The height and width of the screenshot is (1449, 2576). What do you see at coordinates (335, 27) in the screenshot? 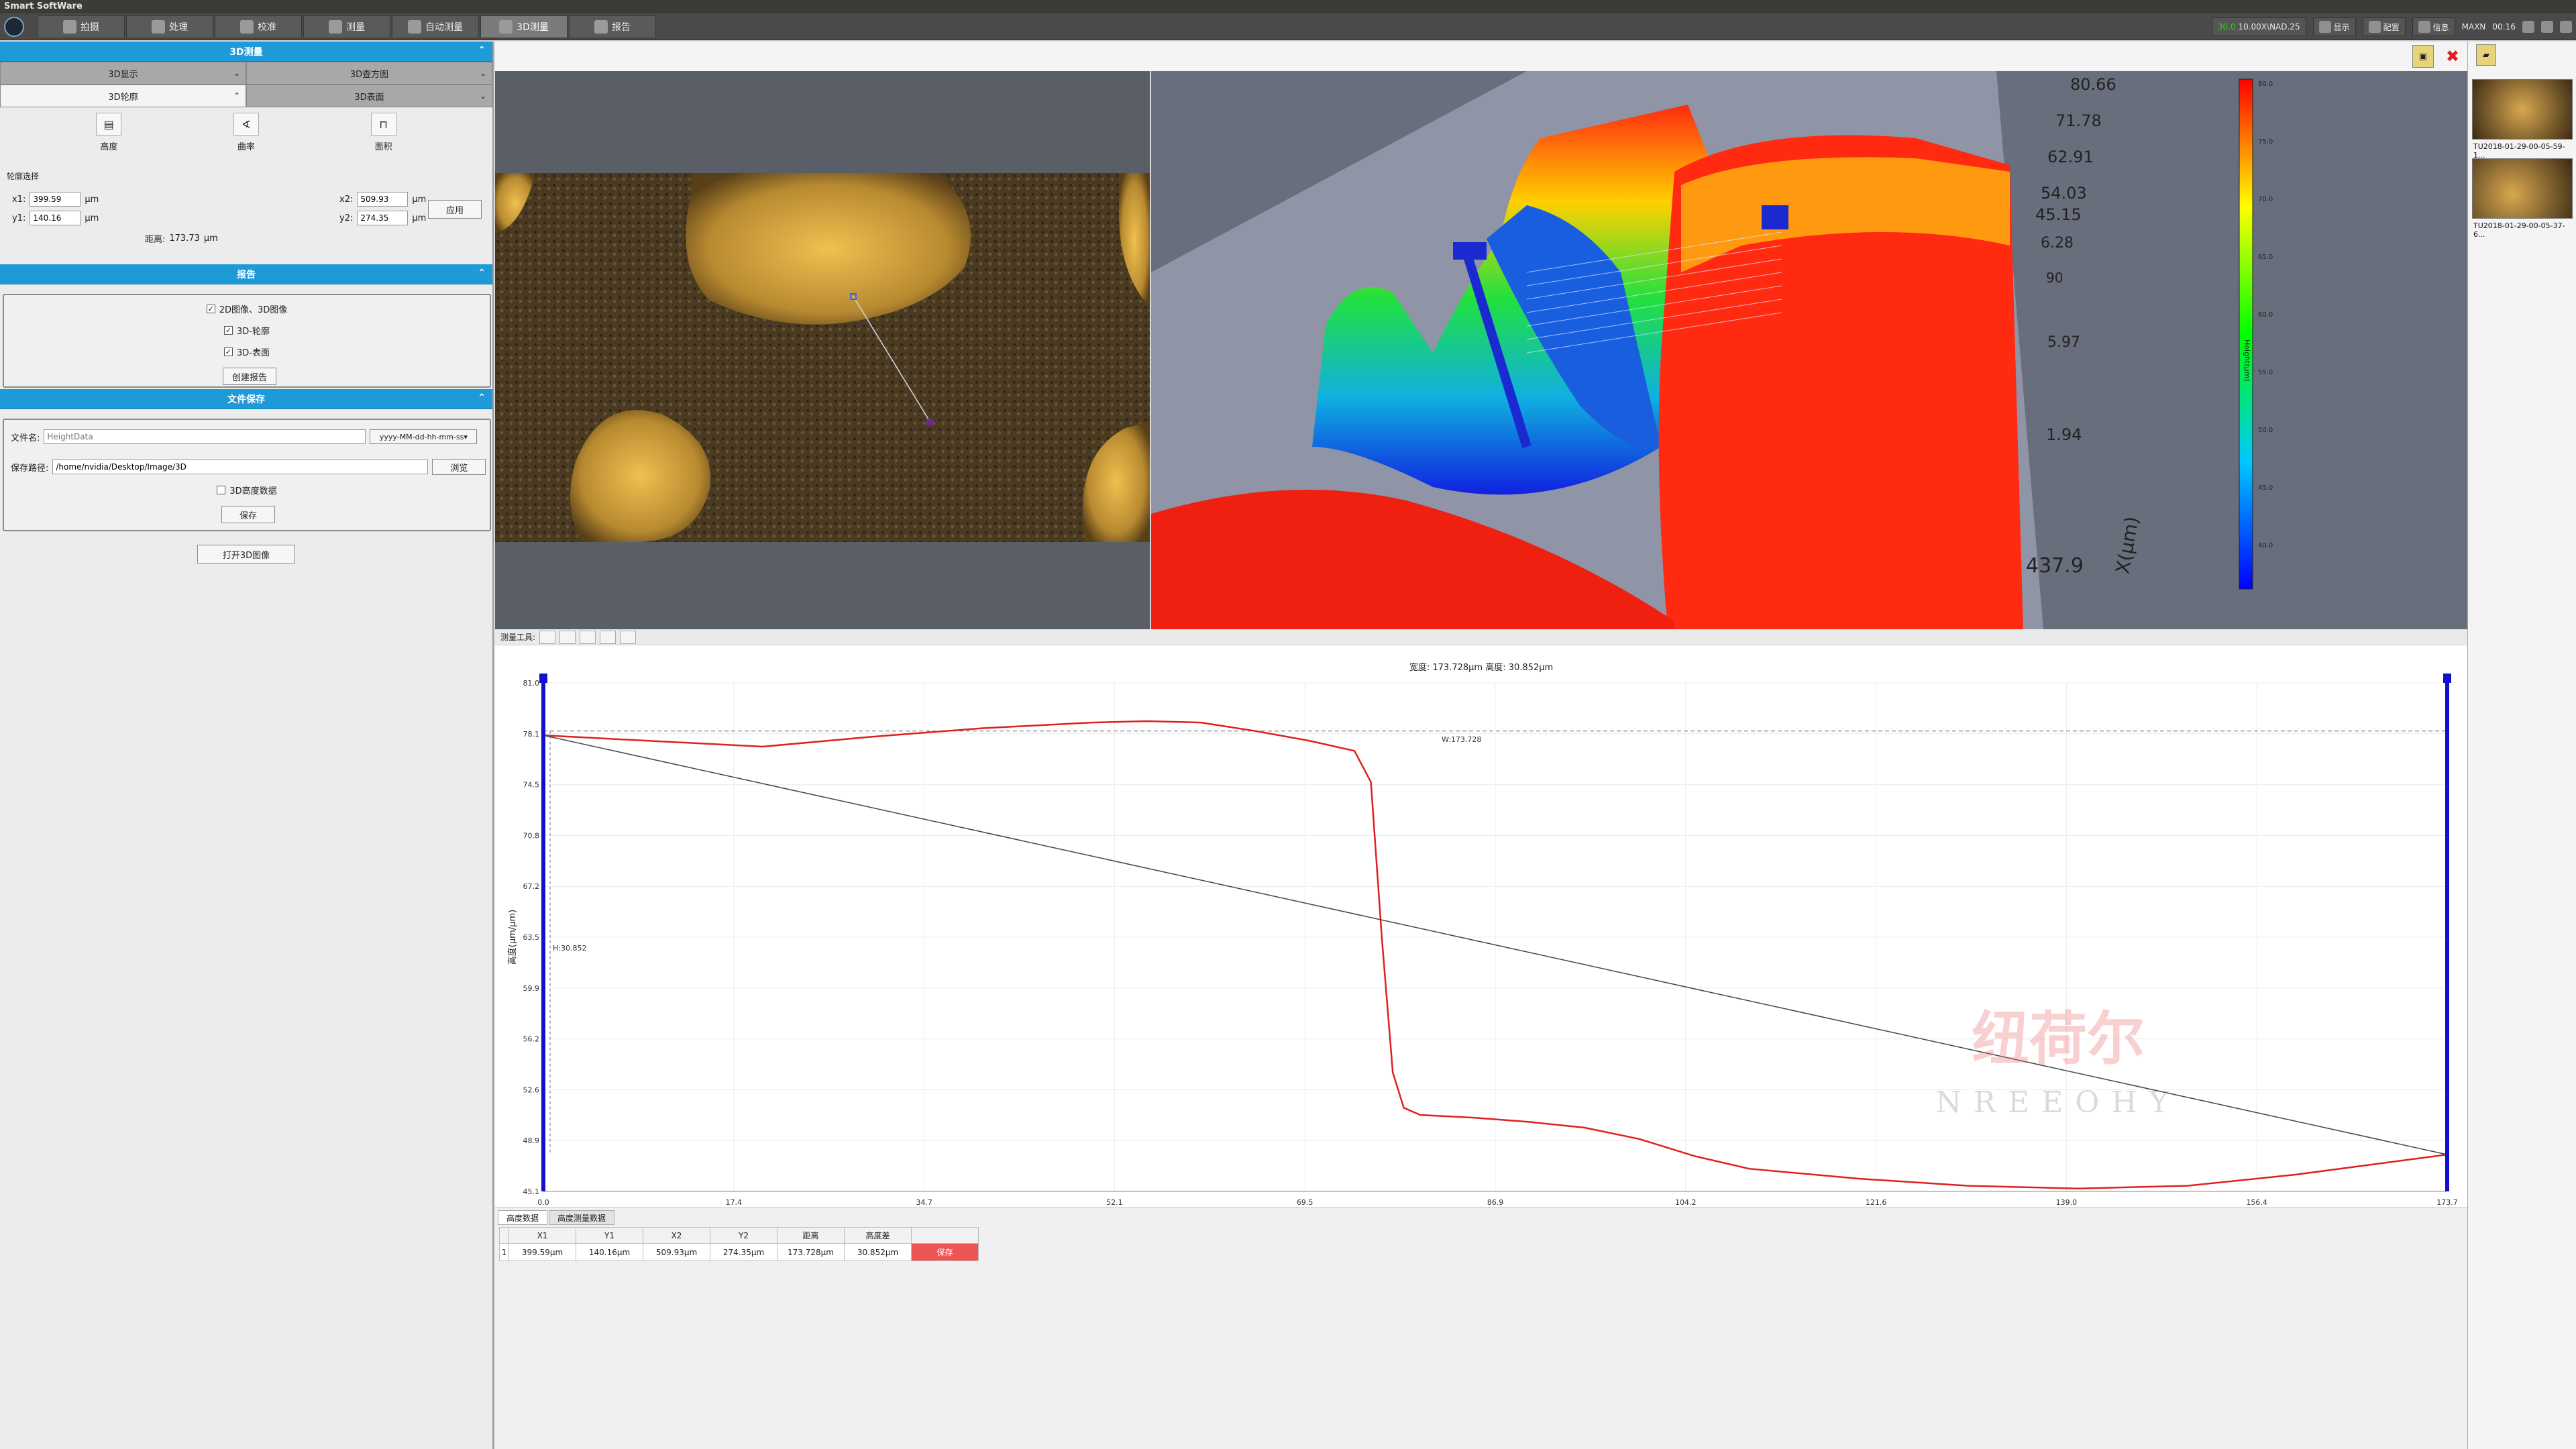
I see `measure-icon` at bounding box center [335, 27].